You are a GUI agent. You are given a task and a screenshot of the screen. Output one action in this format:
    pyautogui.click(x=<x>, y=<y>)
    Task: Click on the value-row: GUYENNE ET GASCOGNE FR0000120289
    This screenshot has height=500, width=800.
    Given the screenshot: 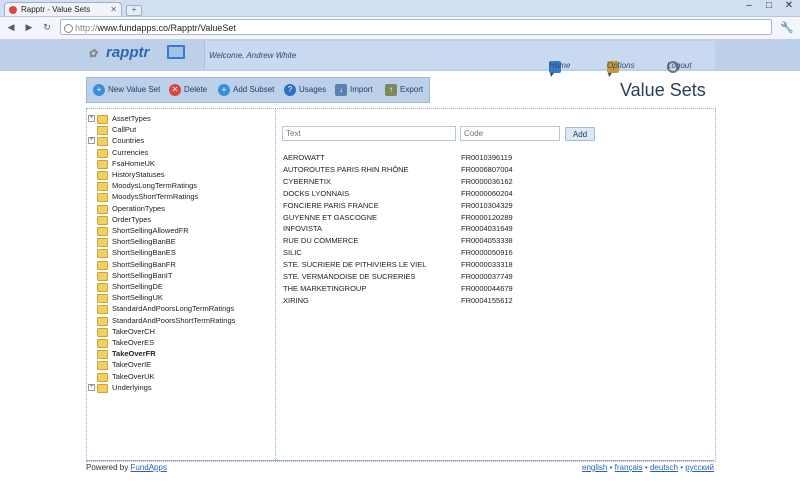 What is the action you would take?
    pyautogui.click(x=493, y=218)
    